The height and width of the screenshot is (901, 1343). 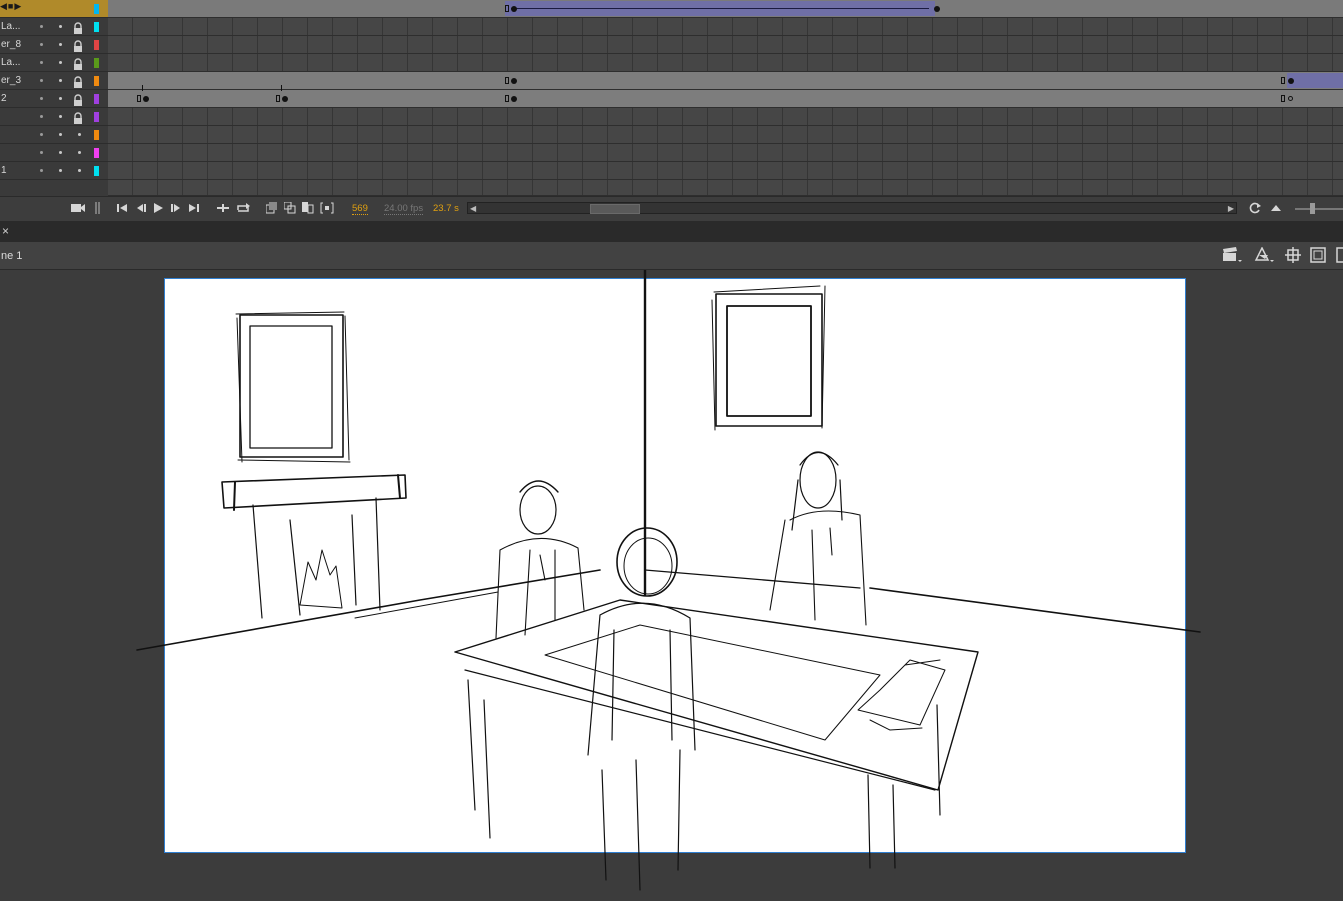 I want to click on go-last-icon, so click(x=194, y=208).